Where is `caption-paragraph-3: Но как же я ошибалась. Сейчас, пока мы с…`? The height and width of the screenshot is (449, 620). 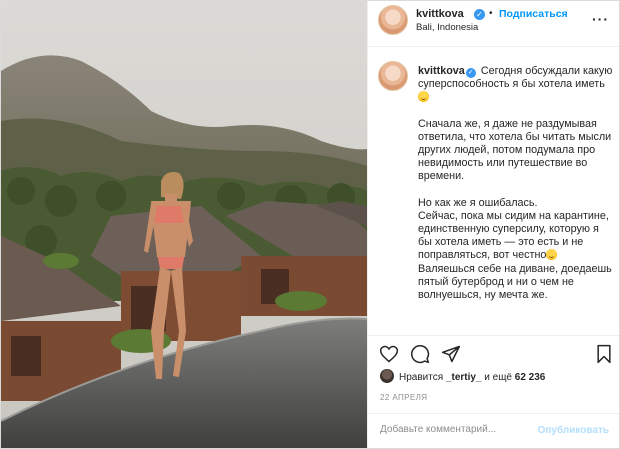 caption-paragraph-3: Но как же я ошибалась. Сейчас, пока мы с… is located at coordinates (516, 250).